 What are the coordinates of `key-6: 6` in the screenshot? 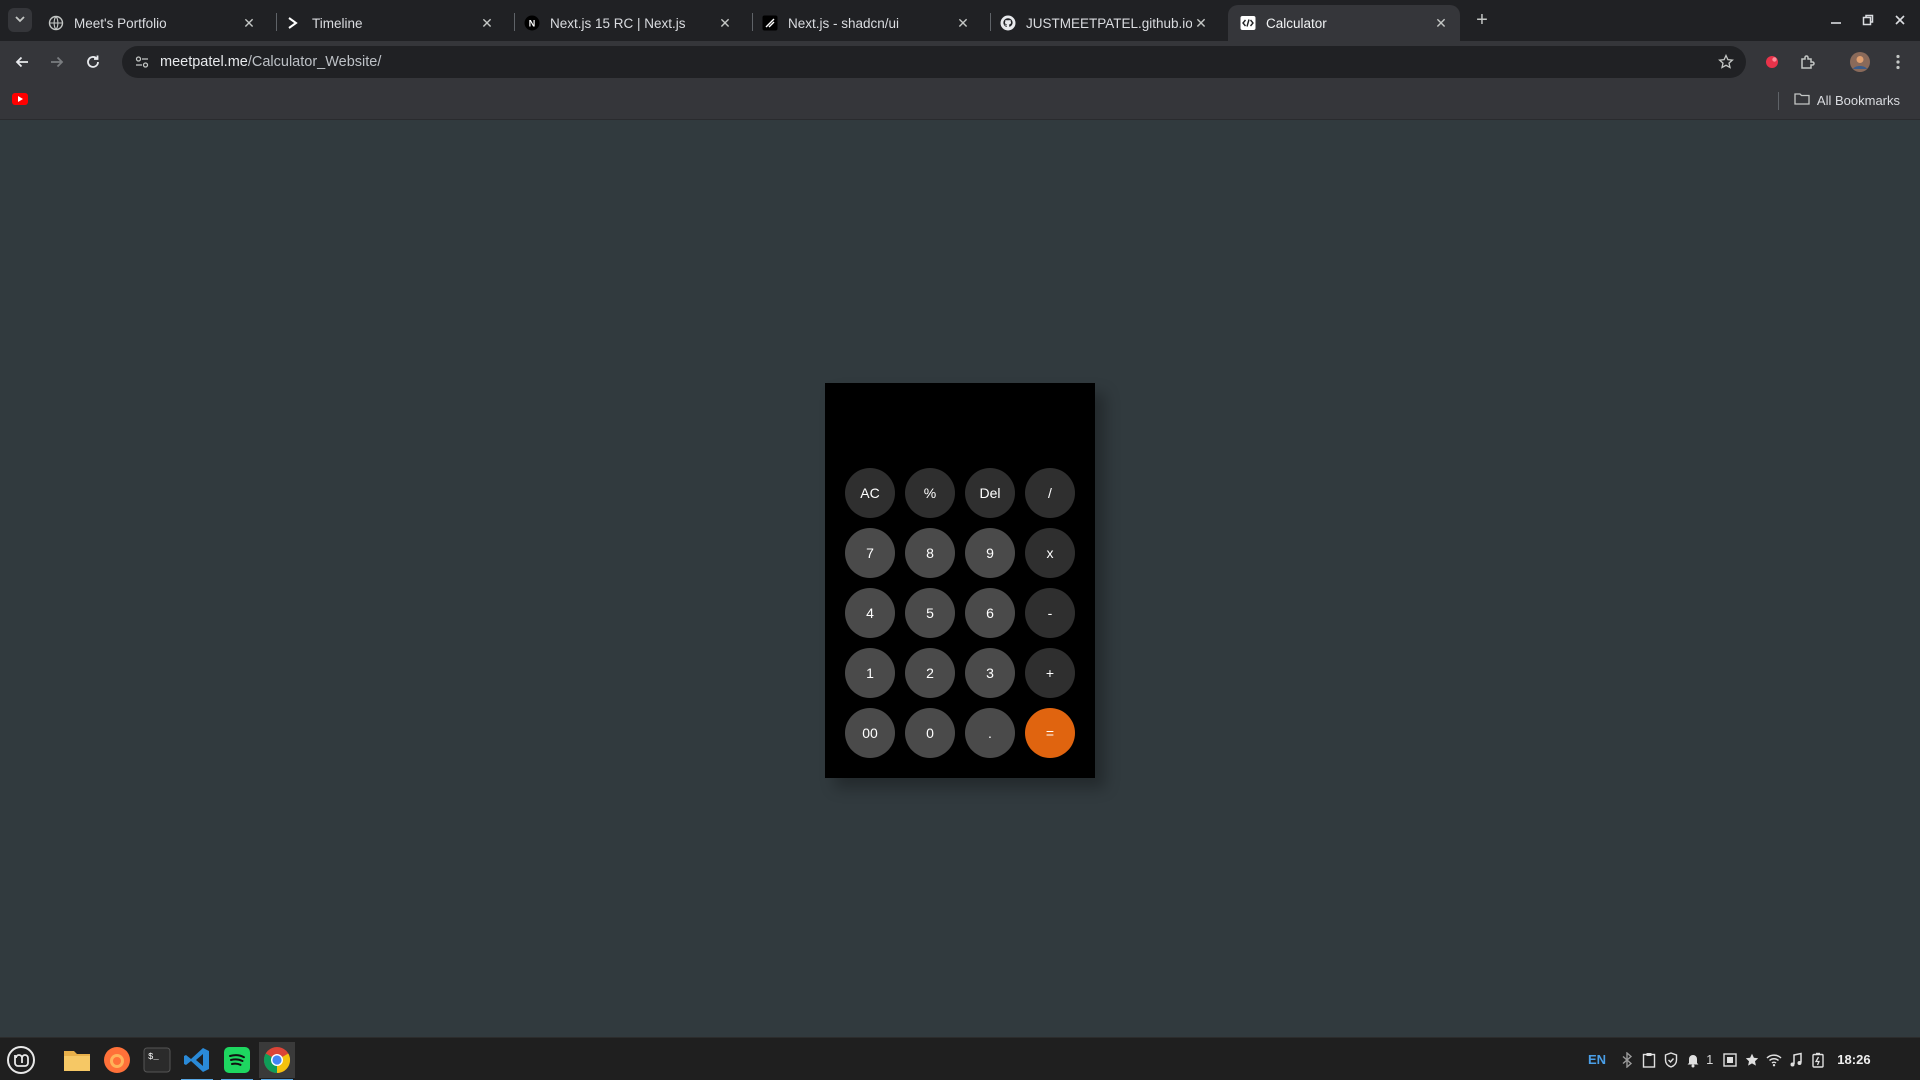 It's located at (990, 613).